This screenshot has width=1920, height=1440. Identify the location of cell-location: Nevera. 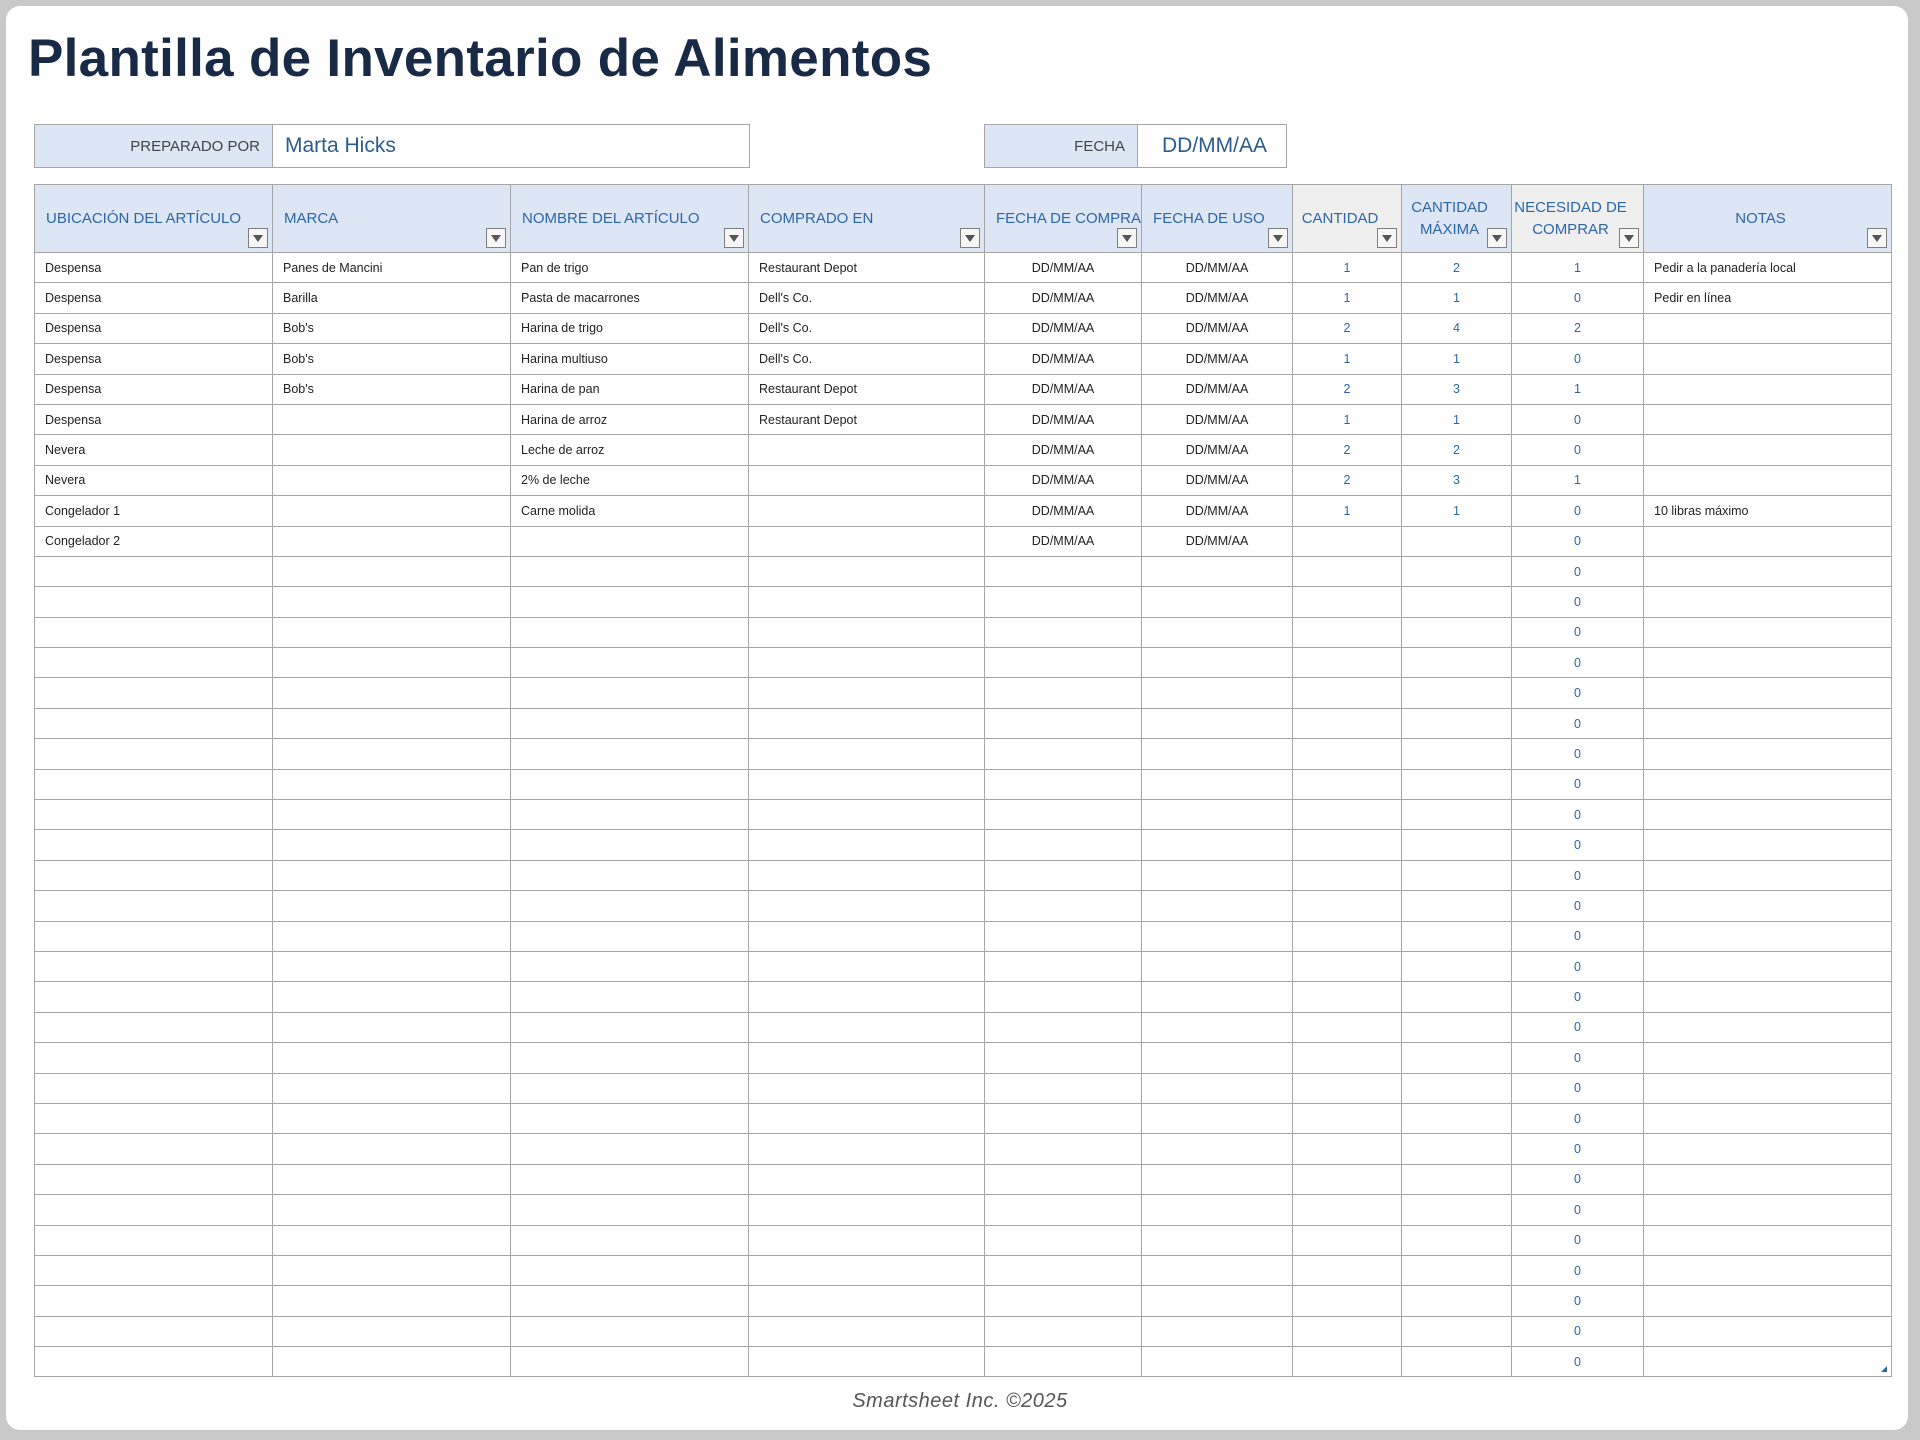
(153, 450).